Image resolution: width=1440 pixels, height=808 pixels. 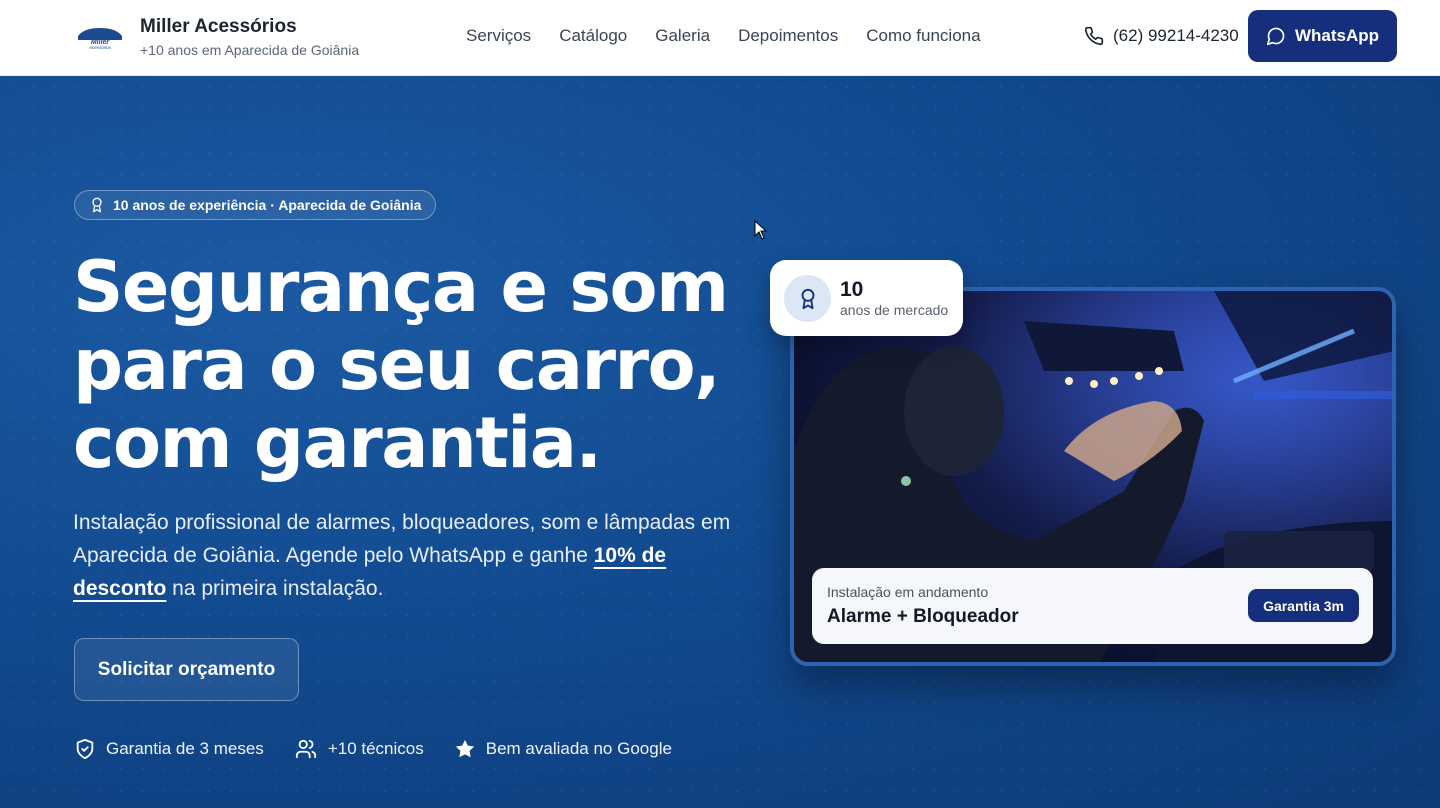 I want to click on nav-depoimentos: Depoimentos, so click(x=788, y=36).